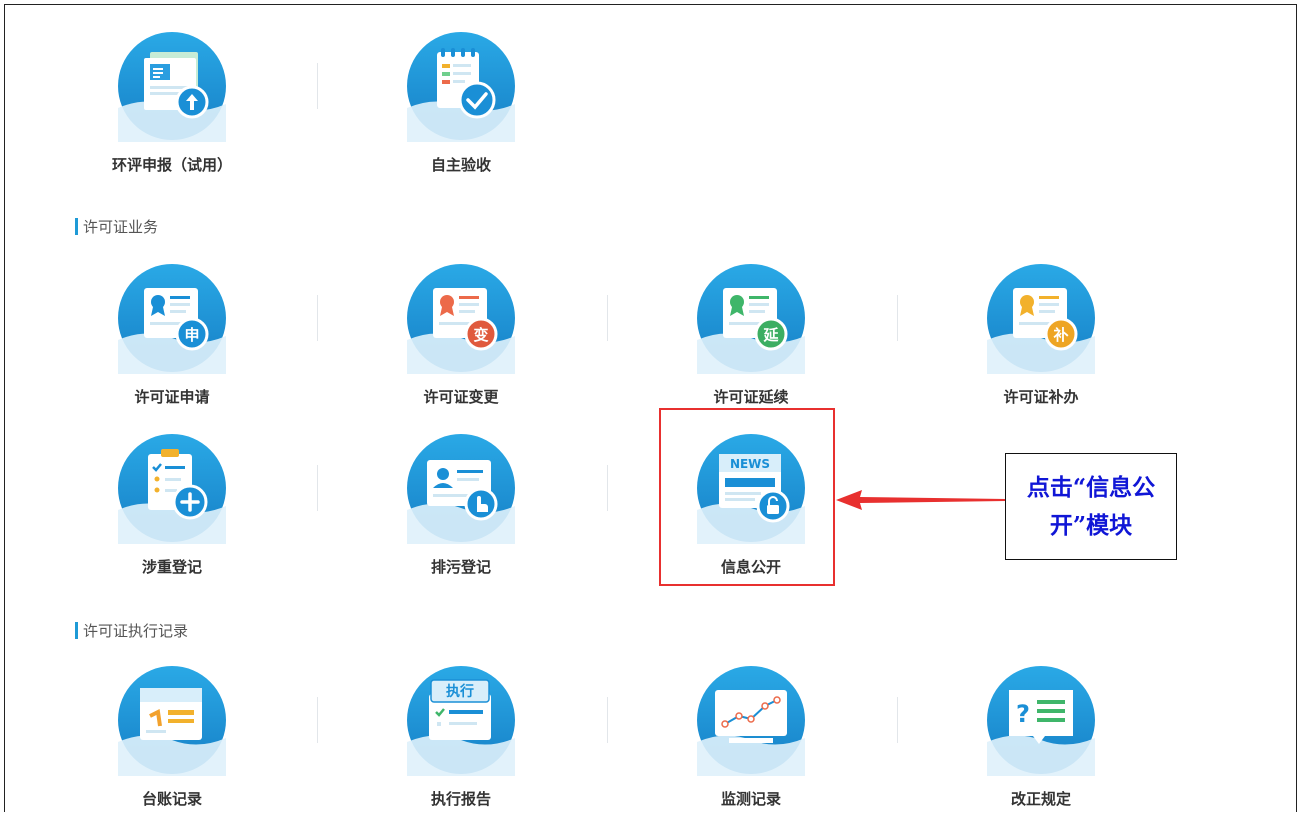  Describe the element at coordinates (460, 799) in the screenshot. I see `tile-label: 执行报告` at that location.